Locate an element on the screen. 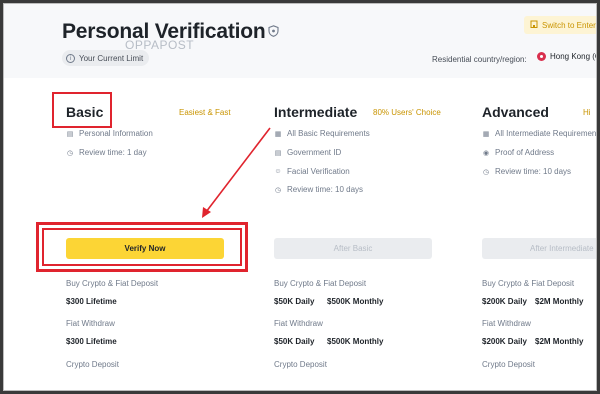 The width and height of the screenshot is (600, 394). buy-crypto-value: $300 Lifetime is located at coordinates (91, 301).